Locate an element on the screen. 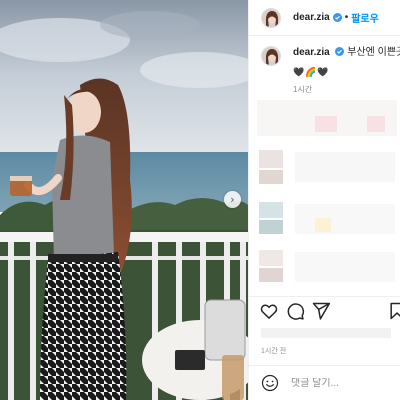 This screenshot has height=400, width=400. caption-text-line: dear.zia 부산엔 이쁜곳이 is located at coordinates (346, 52).